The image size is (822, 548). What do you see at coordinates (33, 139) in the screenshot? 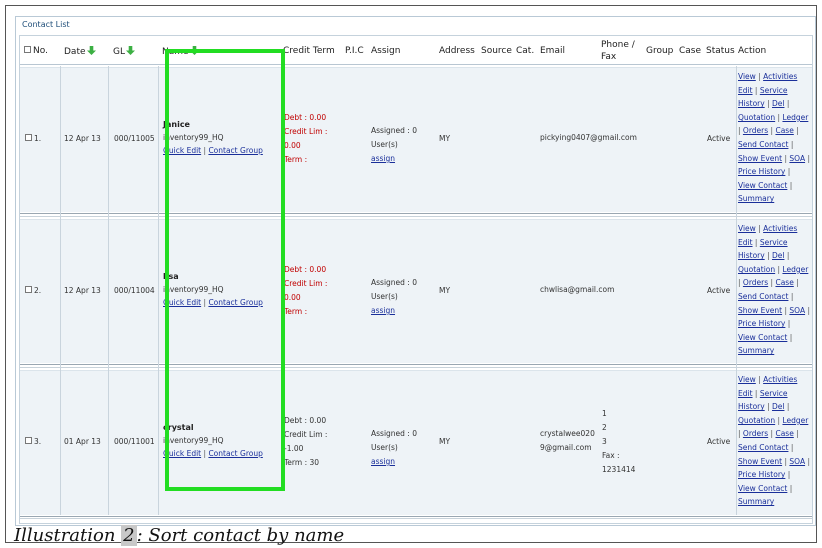
I see `row-number: 1.` at bounding box center [33, 139].